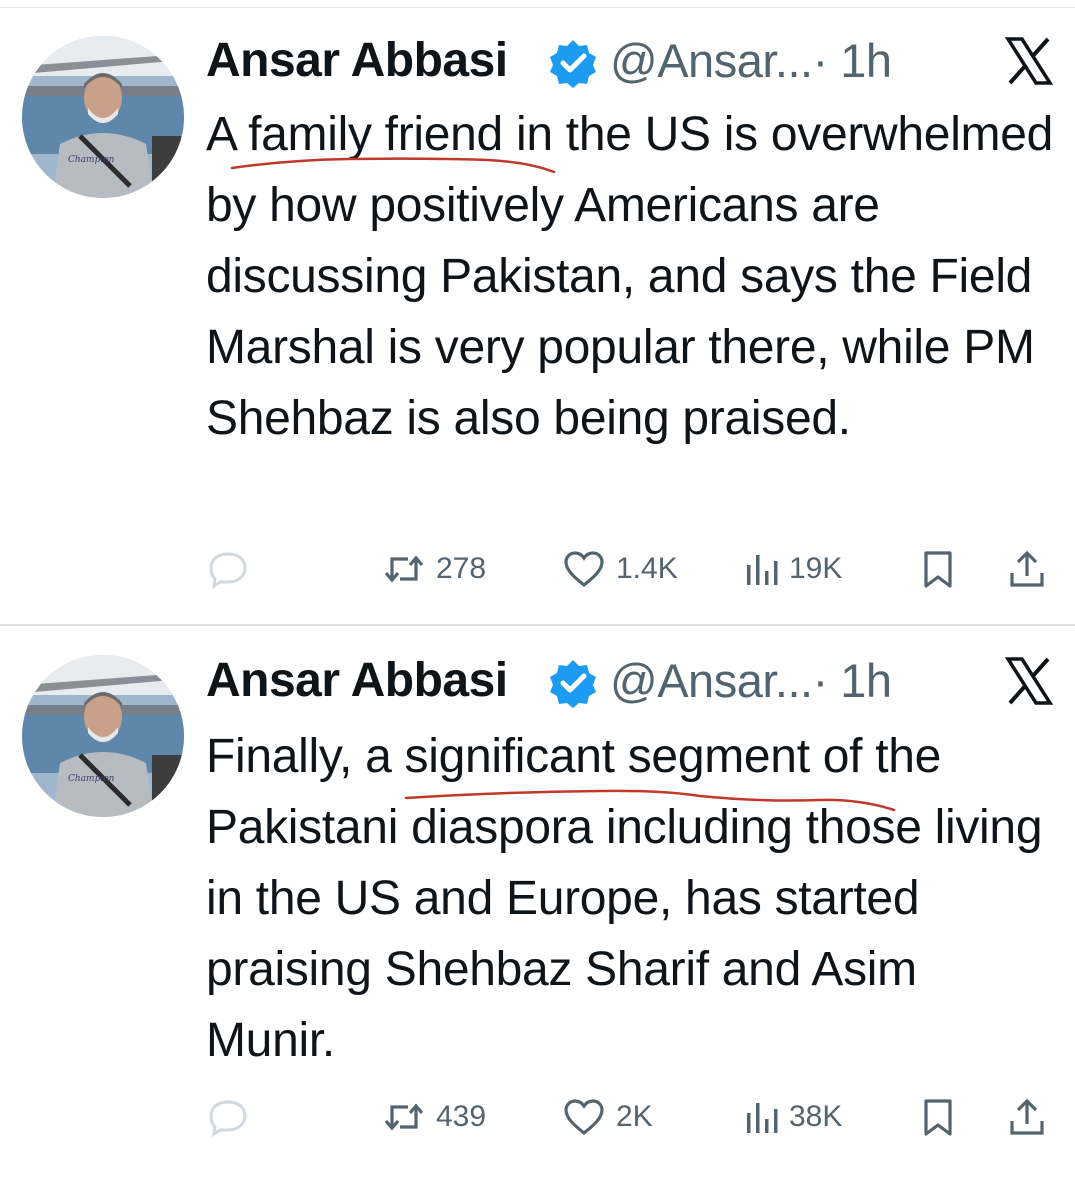 Image resolution: width=1075 pixels, height=1200 pixels. I want to click on tweet-actions: 439 2K 38K, so click(537, 1117).